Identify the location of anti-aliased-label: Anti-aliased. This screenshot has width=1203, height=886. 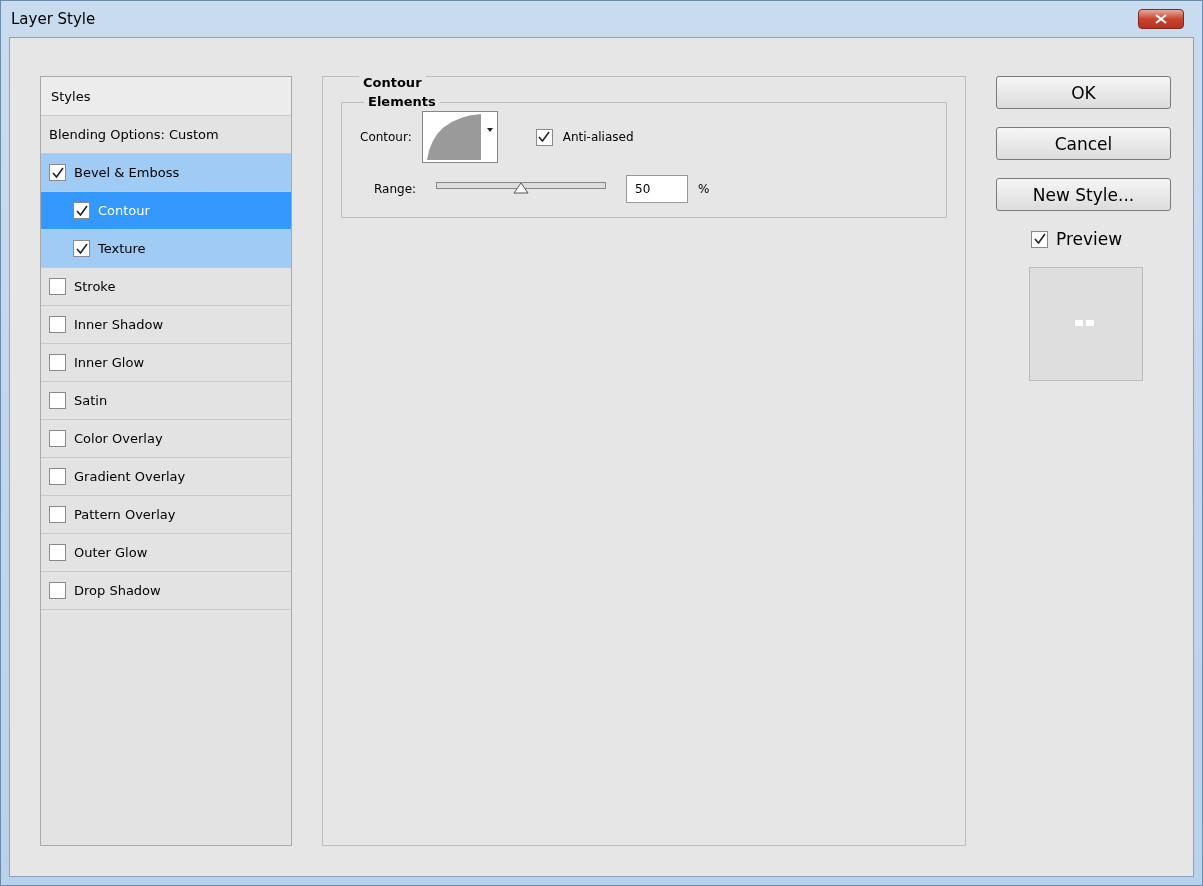
(598, 137).